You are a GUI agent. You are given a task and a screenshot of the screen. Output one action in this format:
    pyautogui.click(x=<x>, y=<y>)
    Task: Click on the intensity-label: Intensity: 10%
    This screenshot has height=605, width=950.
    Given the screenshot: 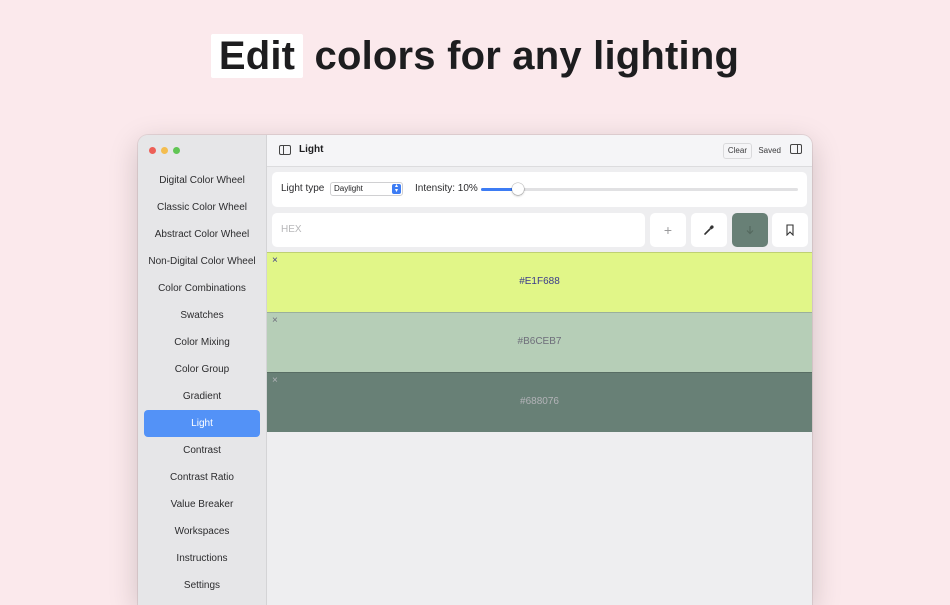 What is the action you would take?
    pyautogui.click(x=446, y=188)
    